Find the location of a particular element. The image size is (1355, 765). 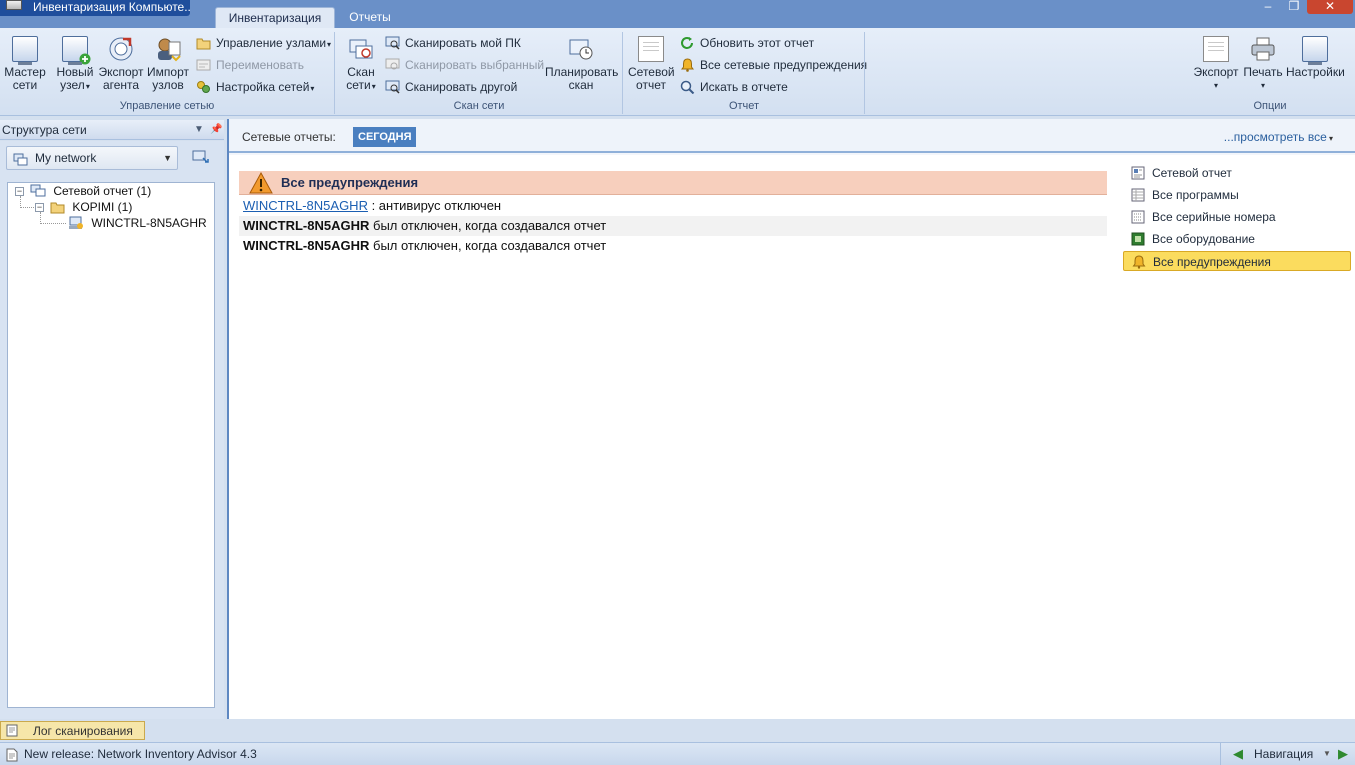

scan-other-button: Сканировать другой is located at coordinates (451, 87).